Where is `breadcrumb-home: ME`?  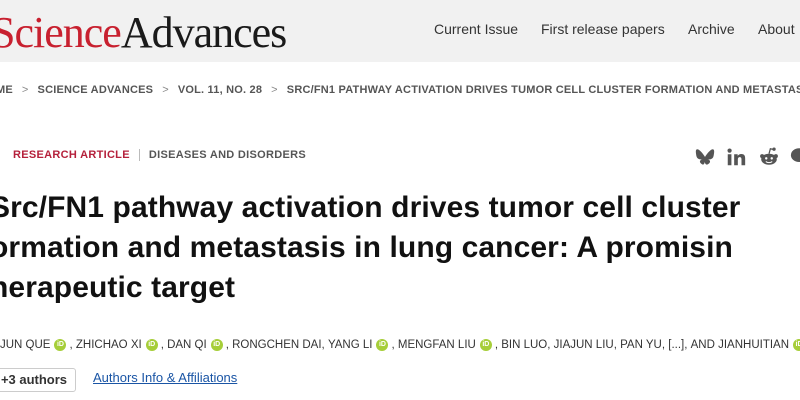
breadcrumb-home: ME is located at coordinates (6, 90).